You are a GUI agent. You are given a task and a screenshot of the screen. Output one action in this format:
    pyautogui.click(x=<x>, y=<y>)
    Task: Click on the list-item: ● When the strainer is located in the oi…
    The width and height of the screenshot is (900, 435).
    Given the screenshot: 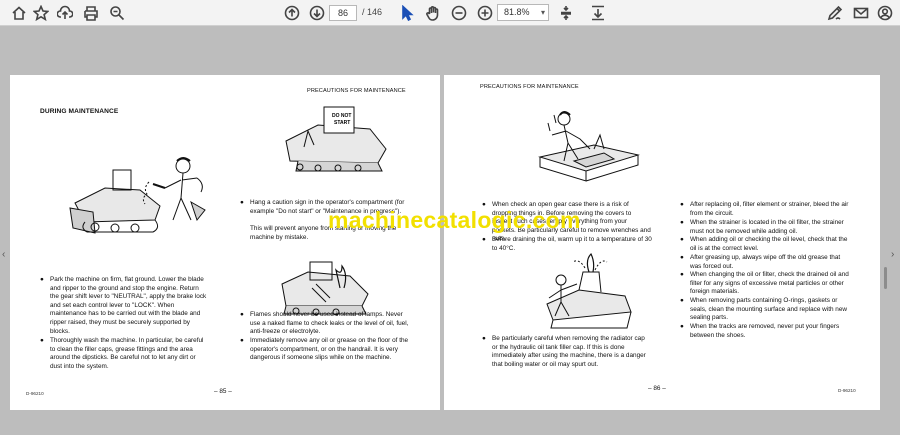 What is the action you would take?
    pyautogui.click(x=765, y=227)
    